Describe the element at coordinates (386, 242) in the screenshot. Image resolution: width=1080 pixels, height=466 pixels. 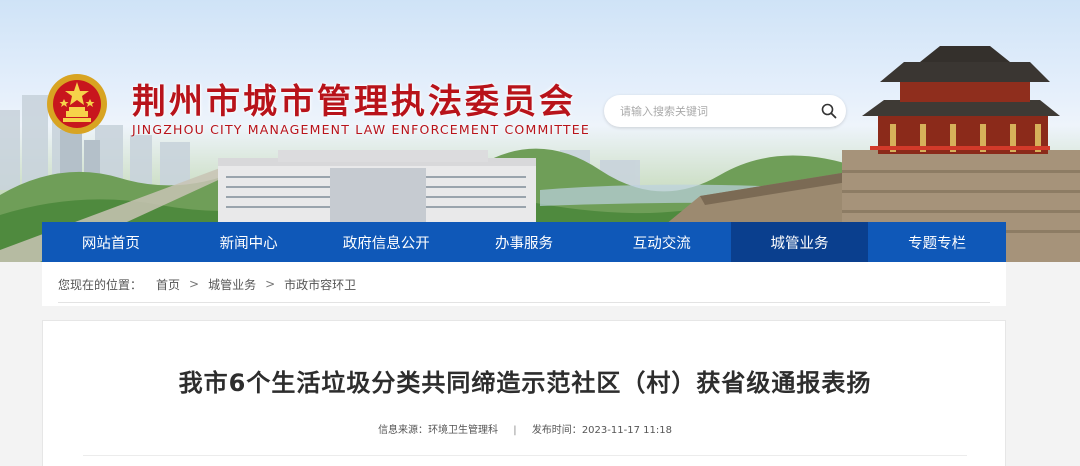
I see `nav-item-gov-info: 政府信息公开` at that location.